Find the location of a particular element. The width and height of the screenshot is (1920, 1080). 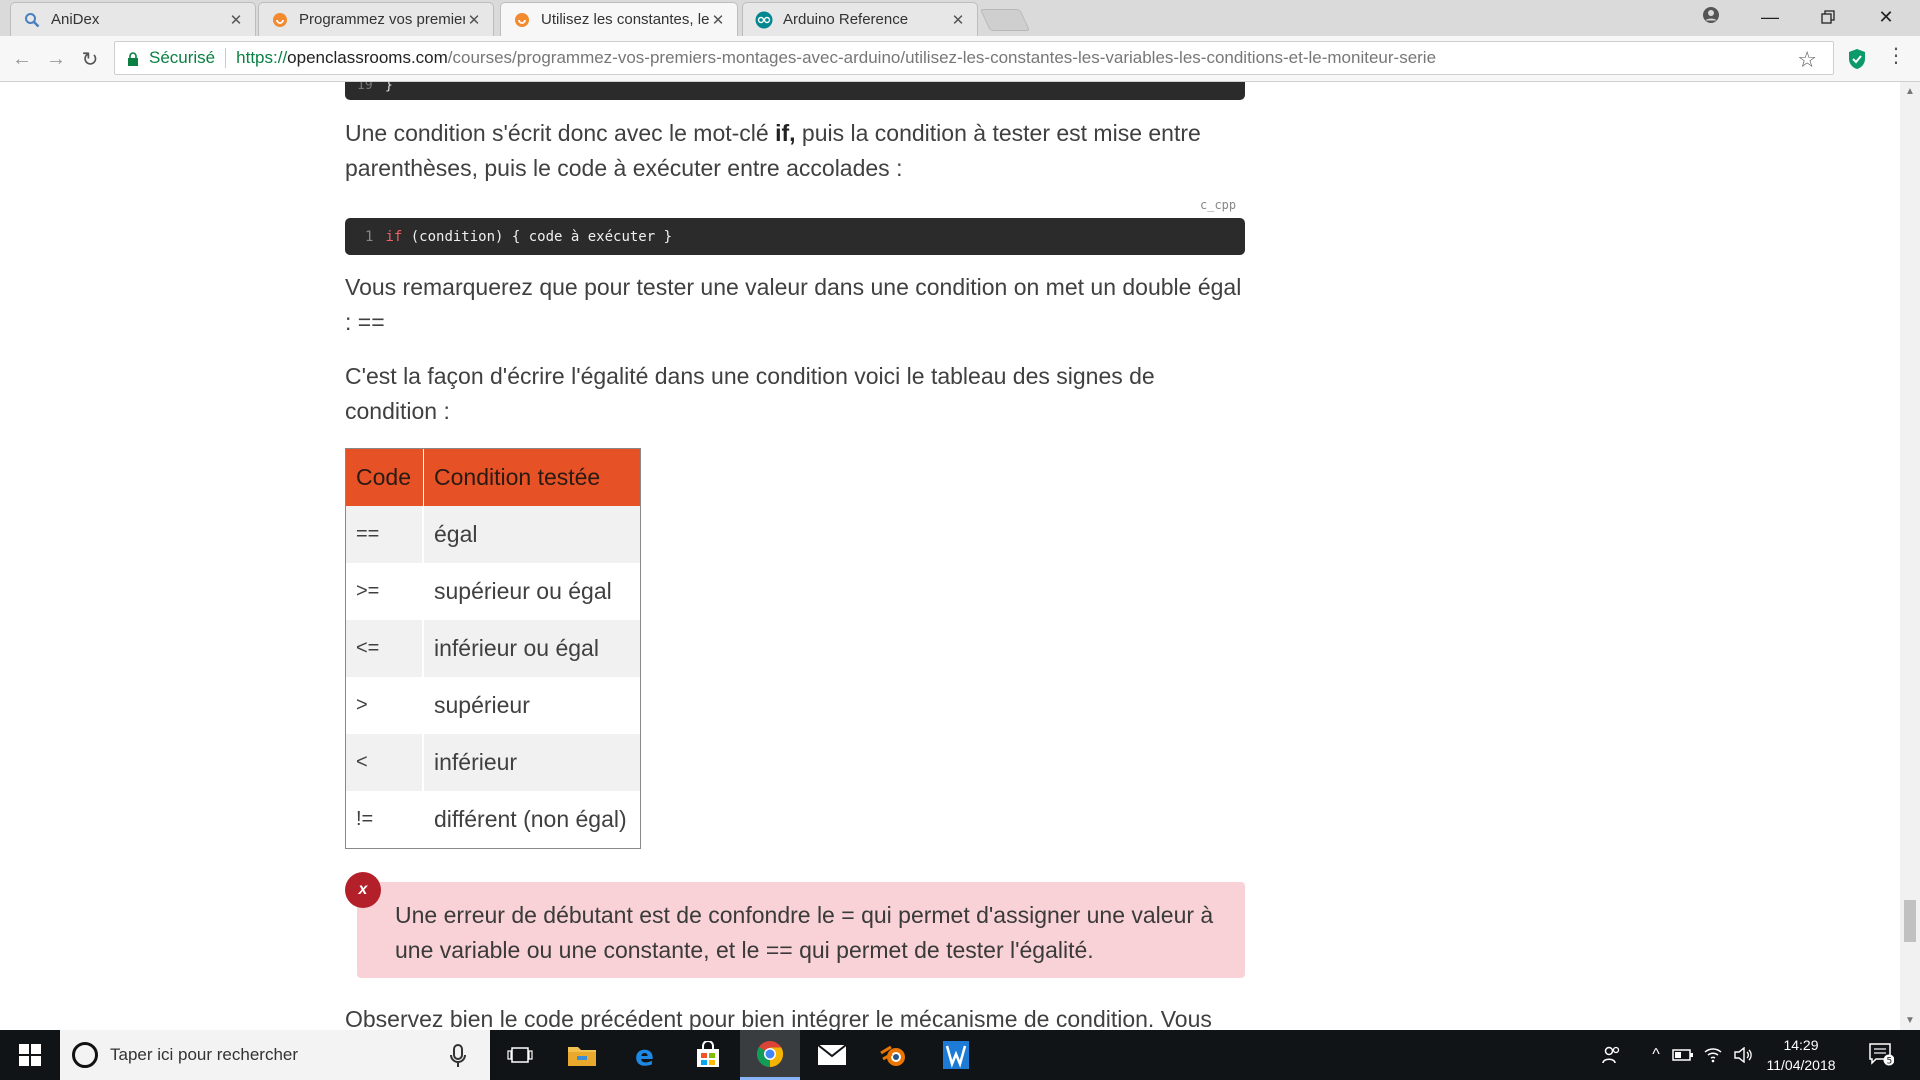

line-number: 19 is located at coordinates (365, 87).